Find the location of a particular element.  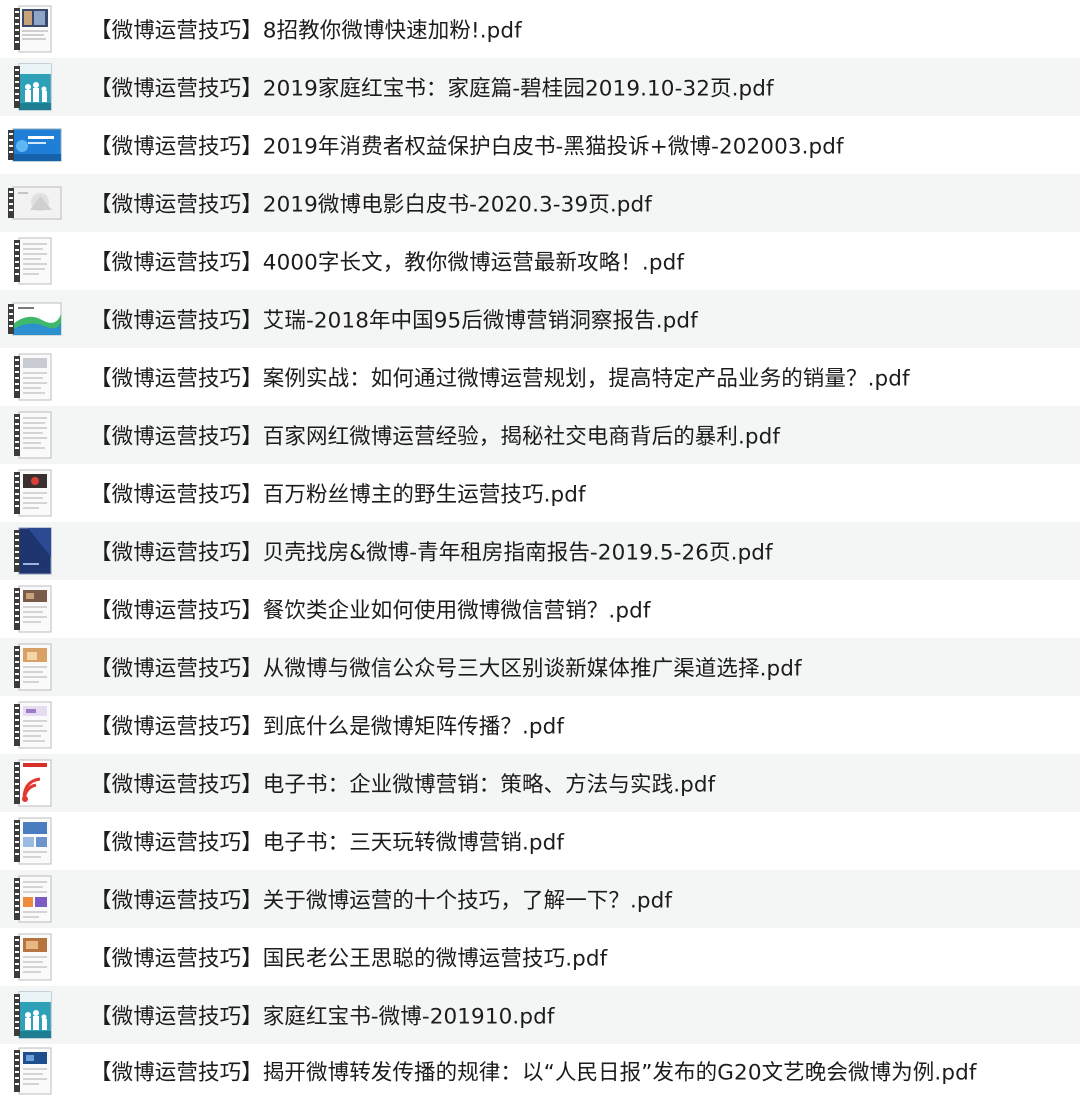

file-name: 【微博运营技巧】关于微博运营的十个技巧，了解一下？.pdf is located at coordinates (381, 901).